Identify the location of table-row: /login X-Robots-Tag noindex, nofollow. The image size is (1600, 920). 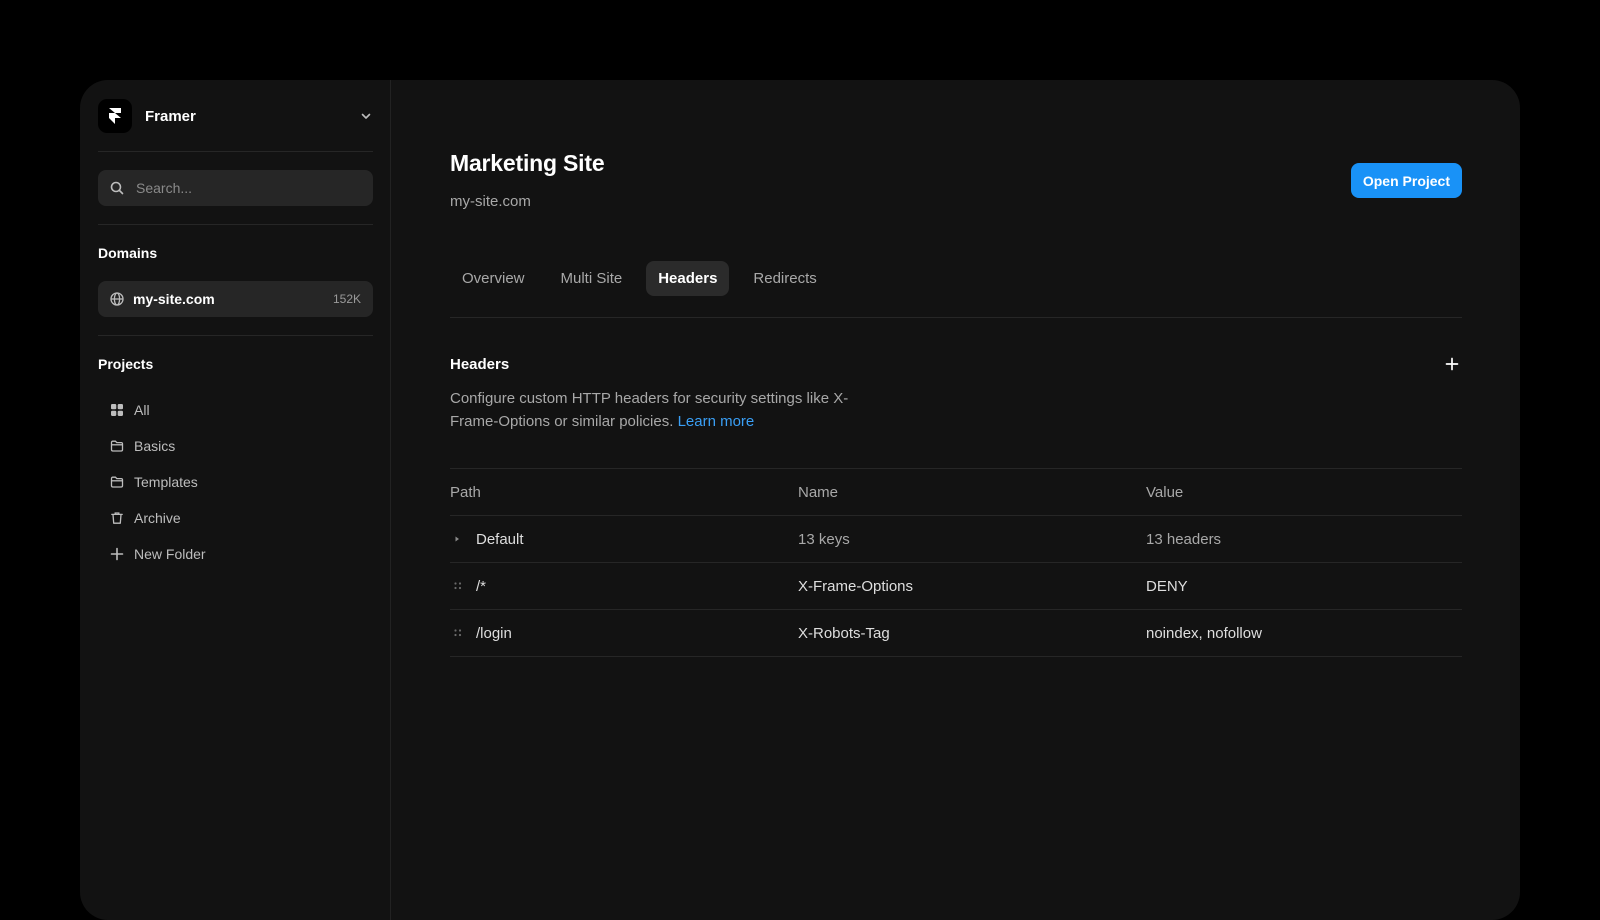
(956, 633).